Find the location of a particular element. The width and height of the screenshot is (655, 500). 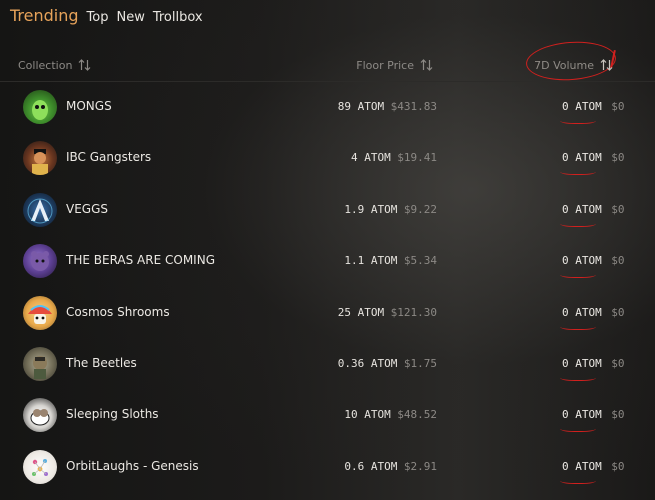

floor-price-atom: 0.36 ATOM is located at coordinates (367, 363).